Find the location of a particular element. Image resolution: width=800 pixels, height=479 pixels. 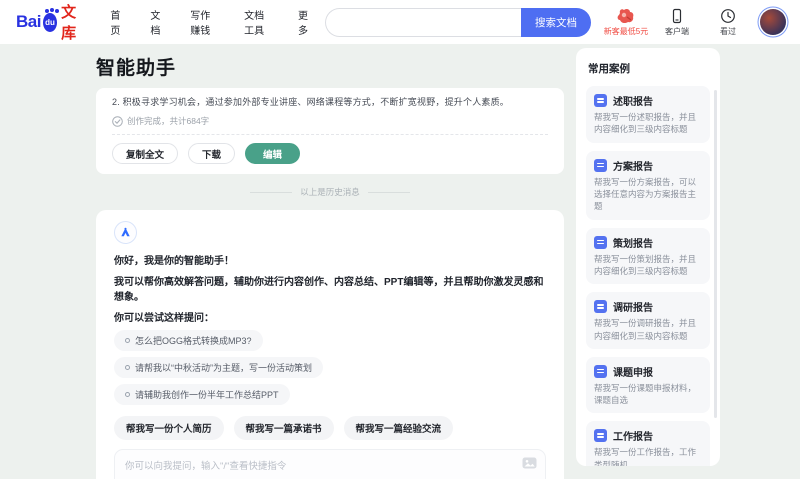

image-upload-icon is located at coordinates (529, 463).